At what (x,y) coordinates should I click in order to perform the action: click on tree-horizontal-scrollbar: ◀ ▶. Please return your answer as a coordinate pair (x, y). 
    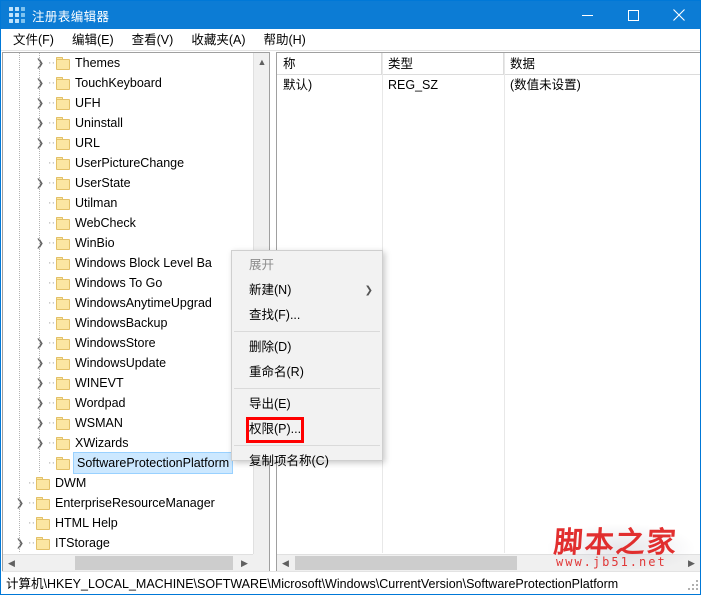
    Looking at the image, I should click on (128, 562).